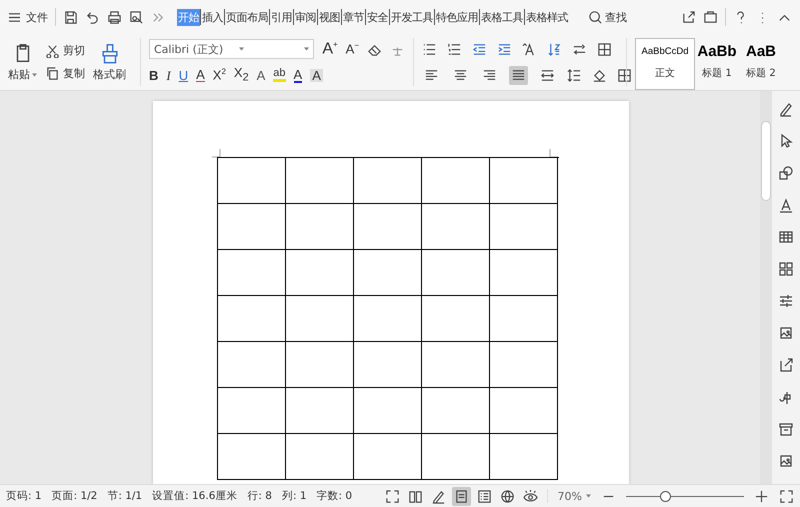  Describe the element at coordinates (75, 496) in the screenshot. I see `status-text: 页面: 1/2` at that location.